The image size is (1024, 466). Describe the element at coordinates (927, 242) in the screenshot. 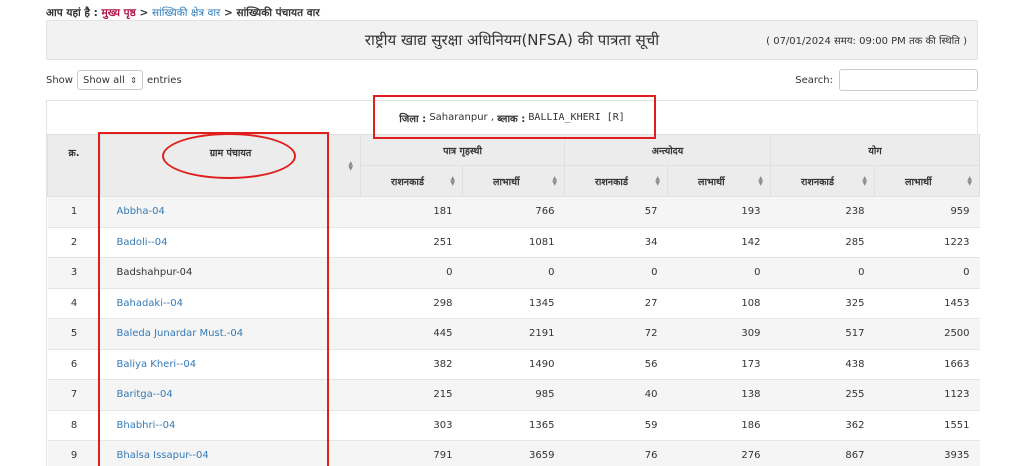

I see `value-cell: 1223` at that location.